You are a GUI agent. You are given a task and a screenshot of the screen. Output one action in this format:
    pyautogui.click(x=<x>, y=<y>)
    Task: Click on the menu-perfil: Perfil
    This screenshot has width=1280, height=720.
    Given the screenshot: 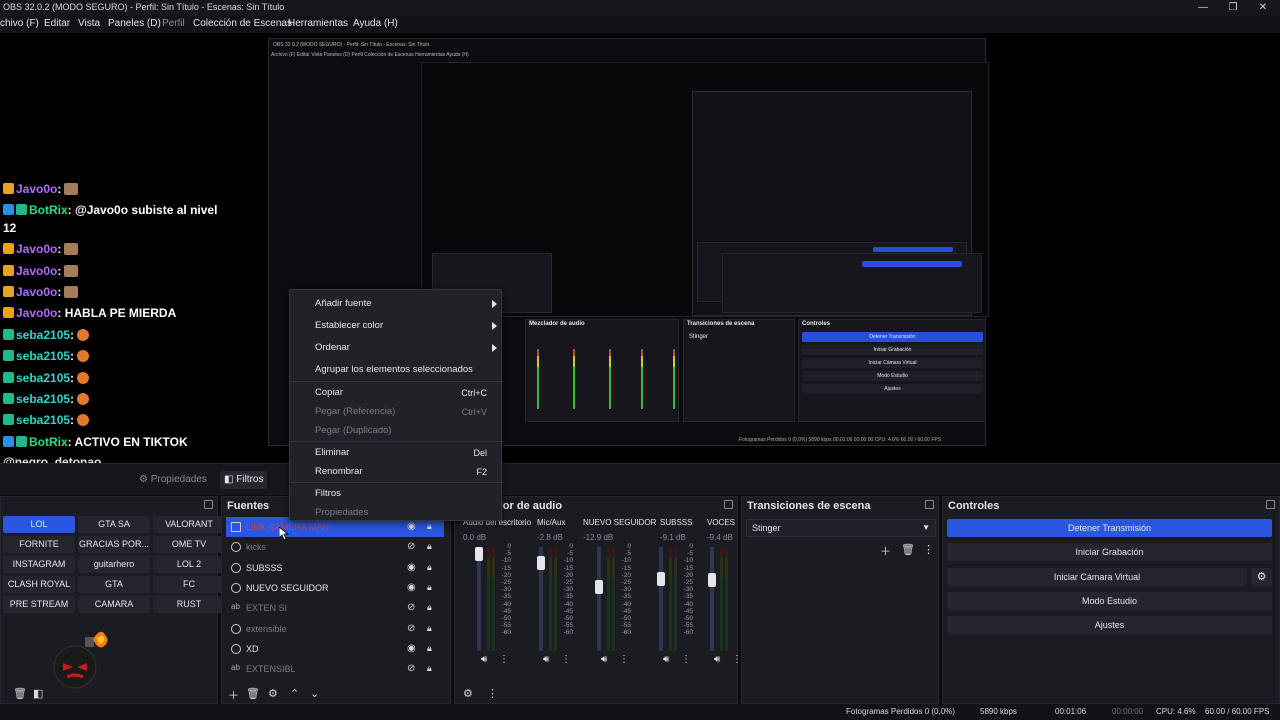 What is the action you would take?
    pyautogui.click(x=173, y=23)
    